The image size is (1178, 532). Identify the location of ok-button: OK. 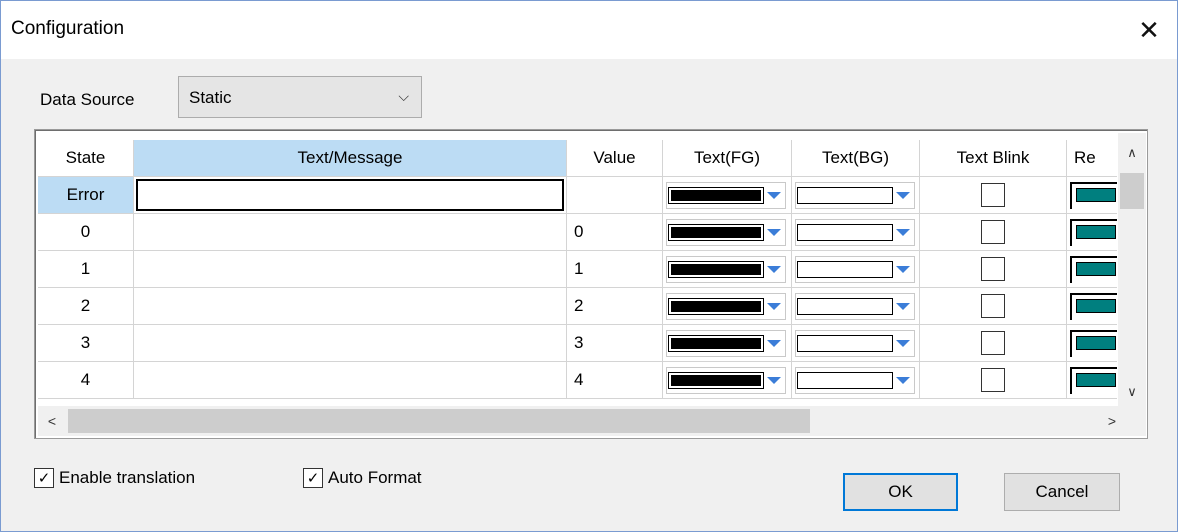
(900, 492).